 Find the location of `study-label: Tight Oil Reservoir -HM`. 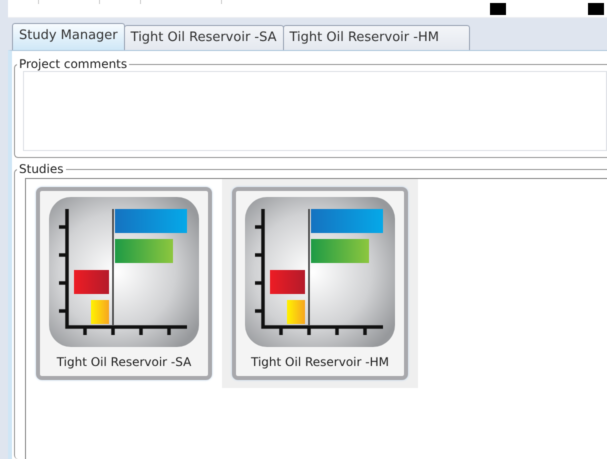

study-label: Tight Oil Reservoir -HM is located at coordinates (320, 362).